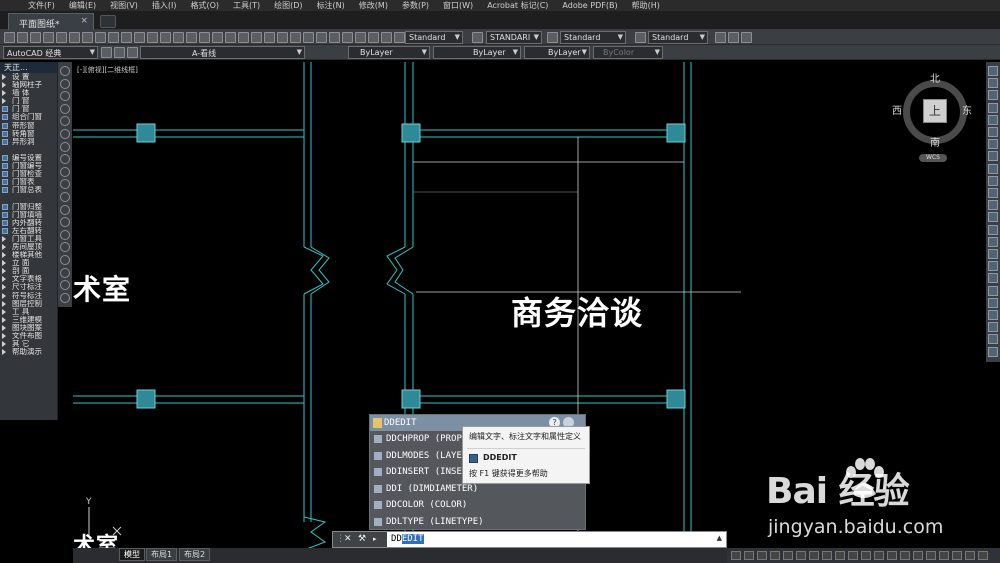 The image size is (1000, 563). I want to click on palette-item: 剖 面, so click(28, 271).